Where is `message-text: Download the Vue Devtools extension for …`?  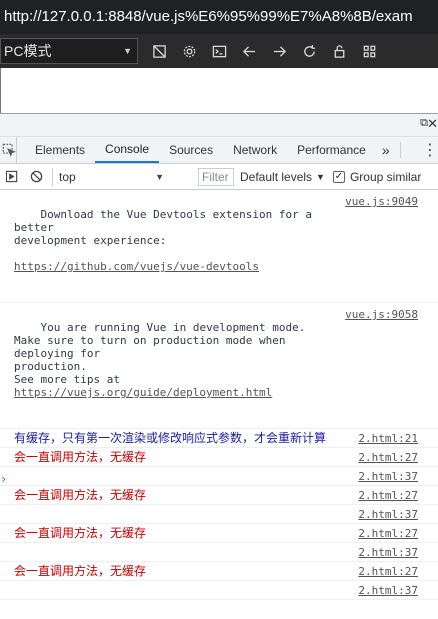
message-text: Download the Vue Devtools extension for … is located at coordinates (163, 227).